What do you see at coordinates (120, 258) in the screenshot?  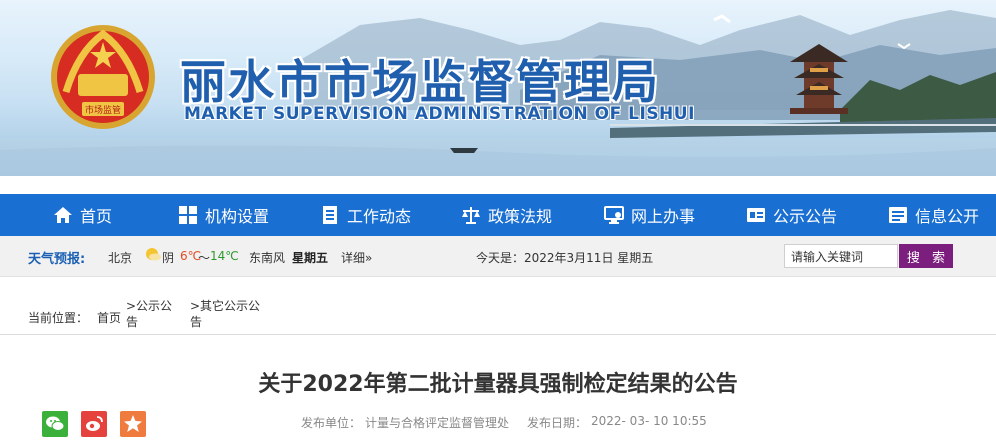 I see `weather-city: 北京` at bounding box center [120, 258].